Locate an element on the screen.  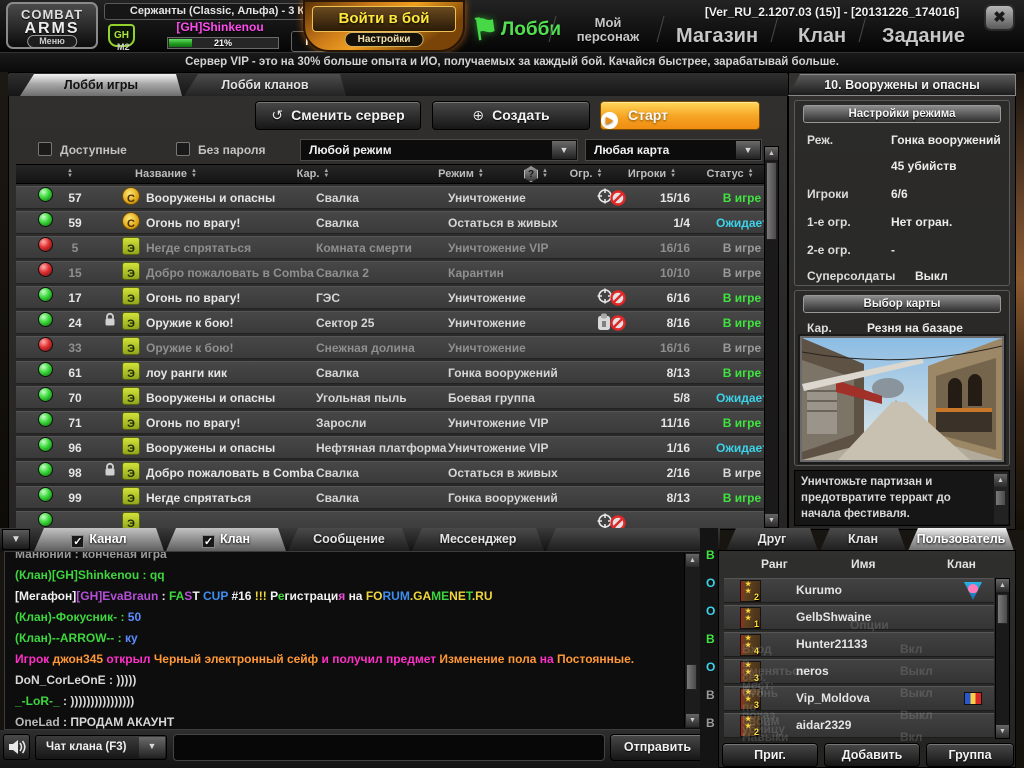
room-mode: Уничтожение is located at coordinates (487, 323).